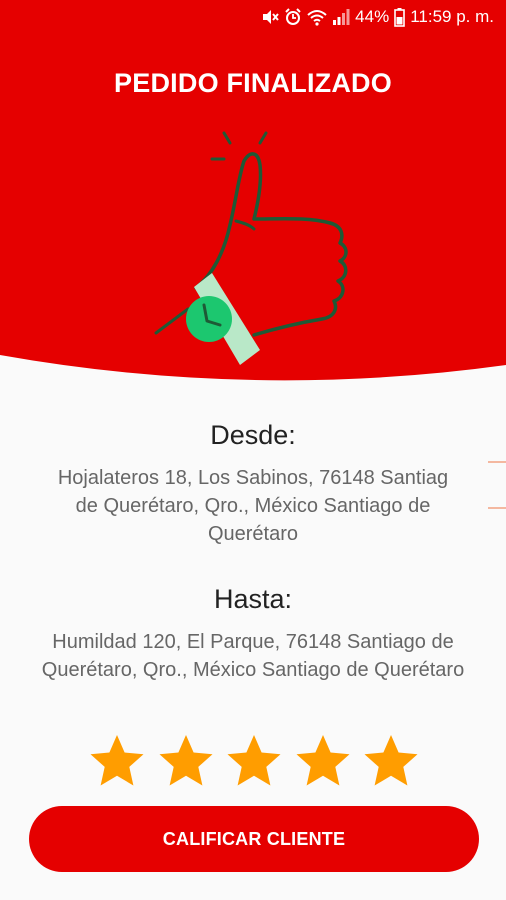 The width and height of the screenshot is (506, 900). Describe the element at coordinates (253, 534) in the screenshot. I see `origin-address-line: Querétaro` at that location.